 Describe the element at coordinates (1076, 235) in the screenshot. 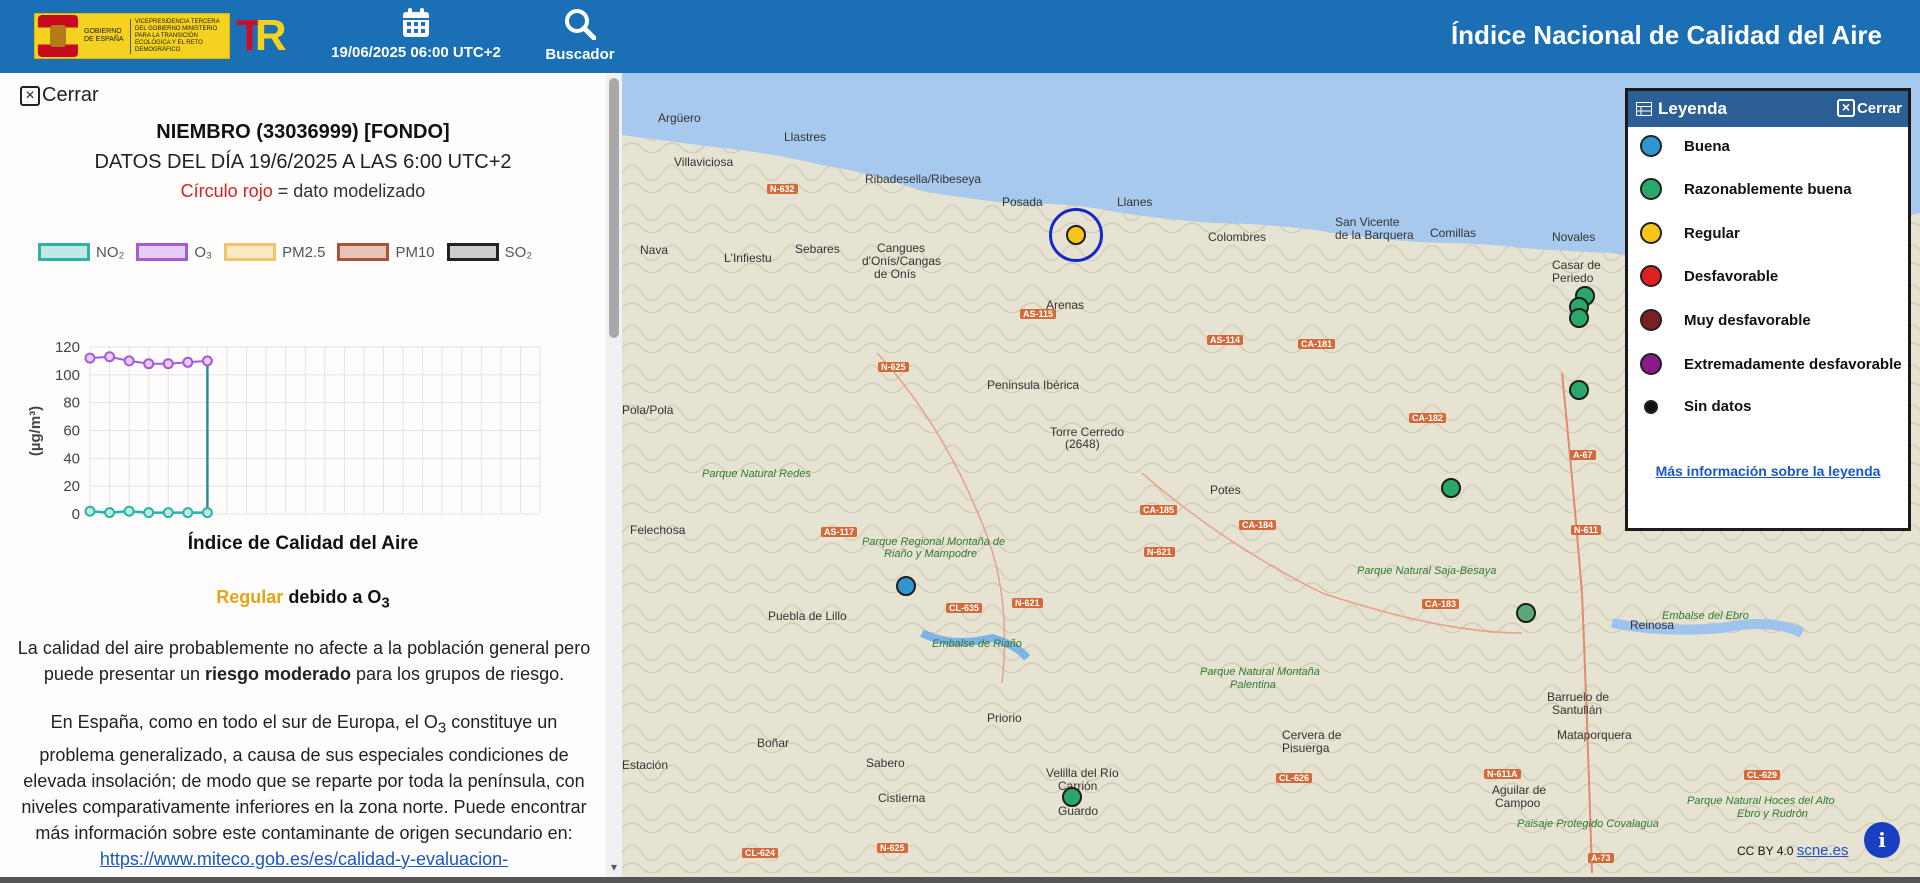

I see `selected-station-ring` at that location.